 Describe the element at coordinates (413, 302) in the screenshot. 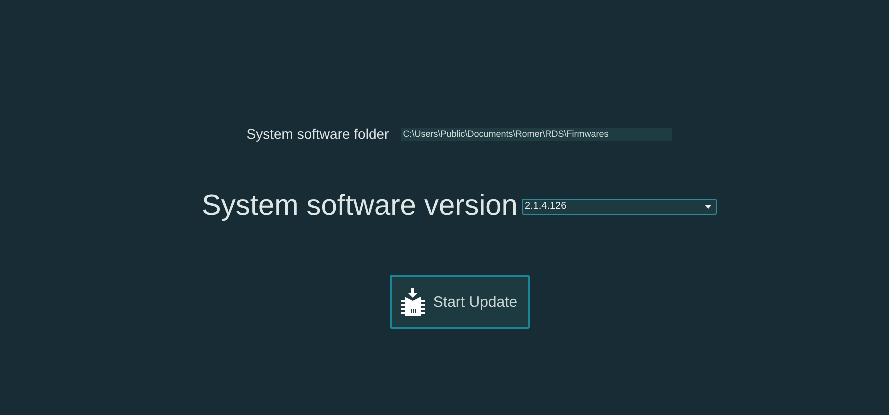

I see `chip-download-icon` at that location.